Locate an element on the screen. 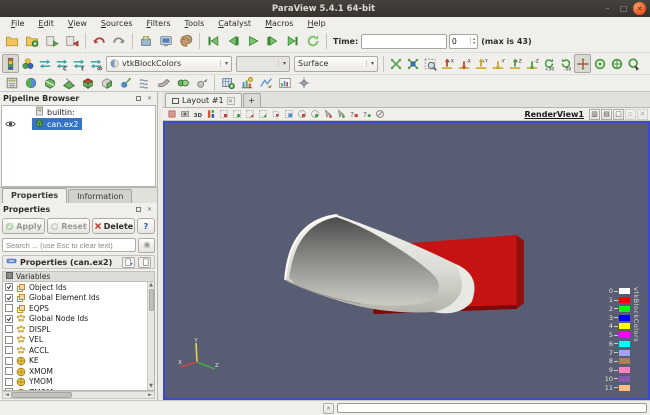  menu-edit: Edit is located at coordinates (46, 23).